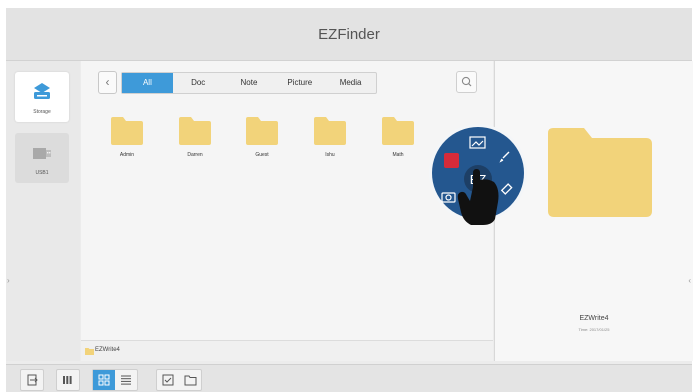 The width and height of the screenshot is (699, 392). I want to click on select-button, so click(168, 380).